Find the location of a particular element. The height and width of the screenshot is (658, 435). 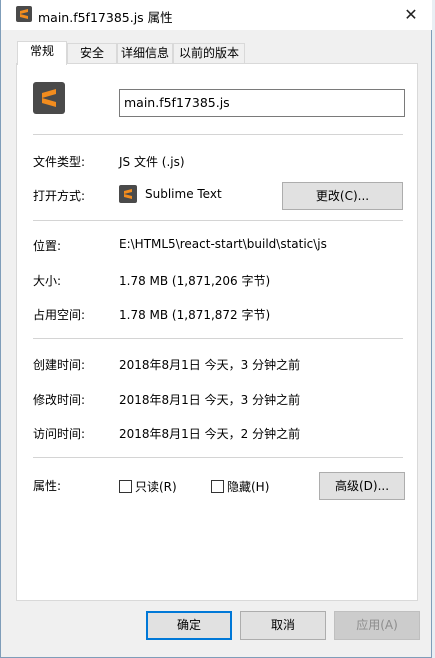

location-label: 位置: is located at coordinates (47, 246).